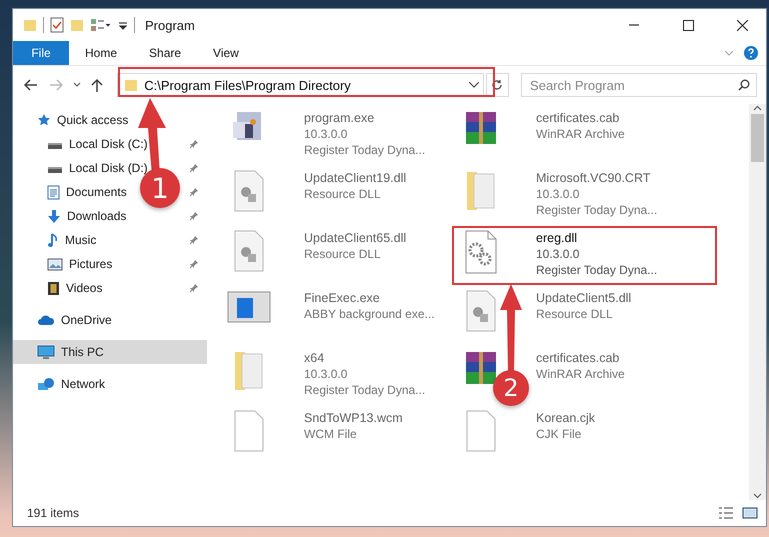 The width and height of the screenshot is (769, 537). I want to click on ribbon-tab: Share, so click(165, 53).